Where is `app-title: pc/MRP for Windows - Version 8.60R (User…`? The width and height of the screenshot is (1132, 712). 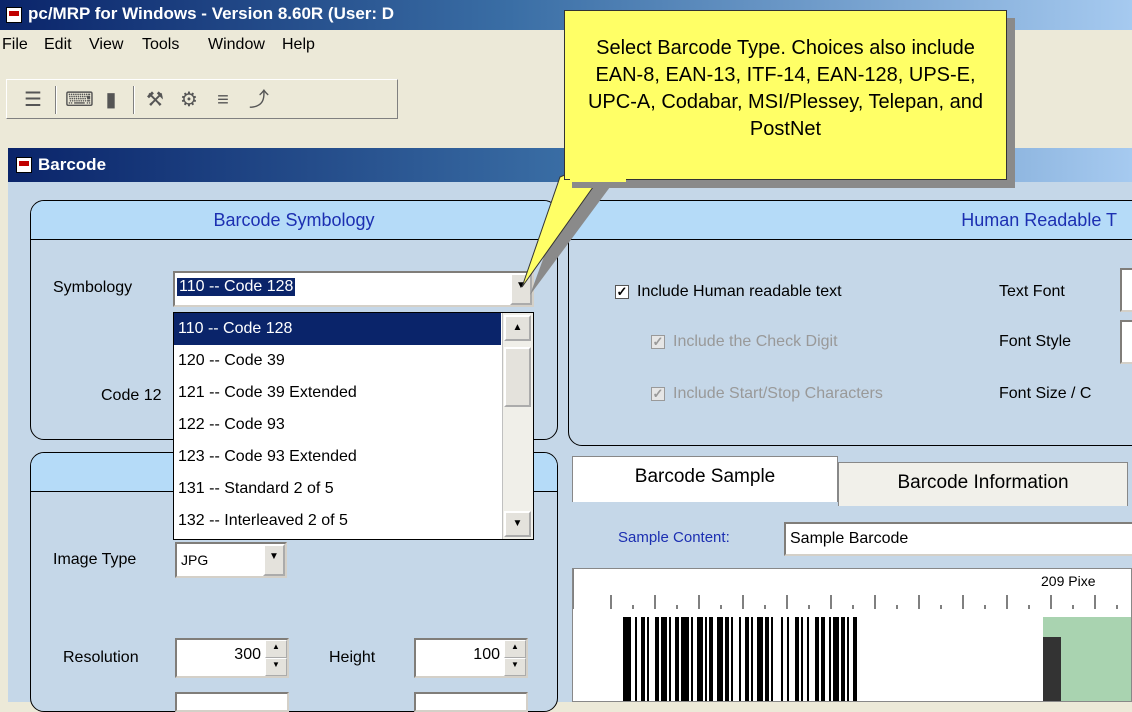 app-title: pc/MRP for Windows - Version 8.60R (User… is located at coordinates (211, 13).